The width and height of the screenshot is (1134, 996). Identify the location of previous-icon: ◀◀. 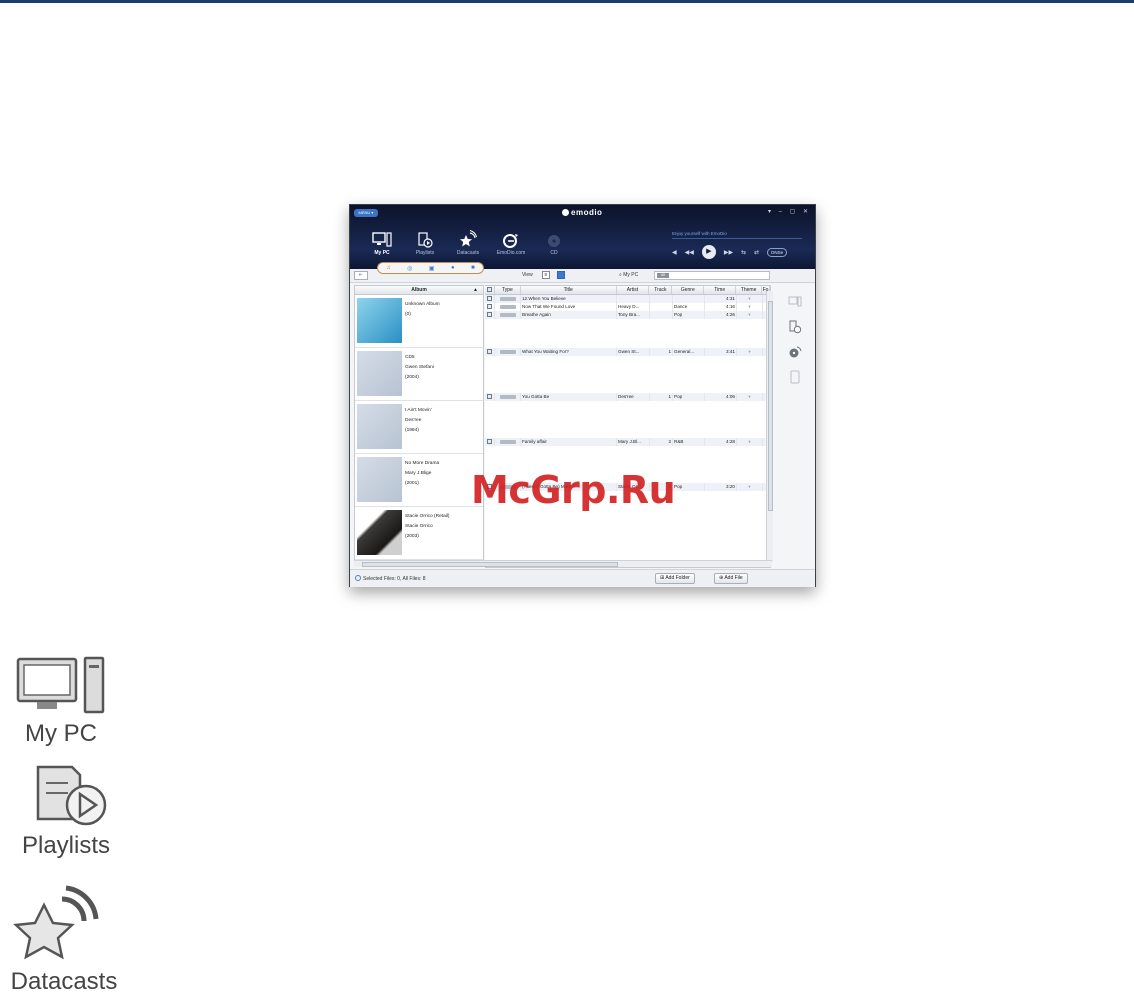
(689, 252).